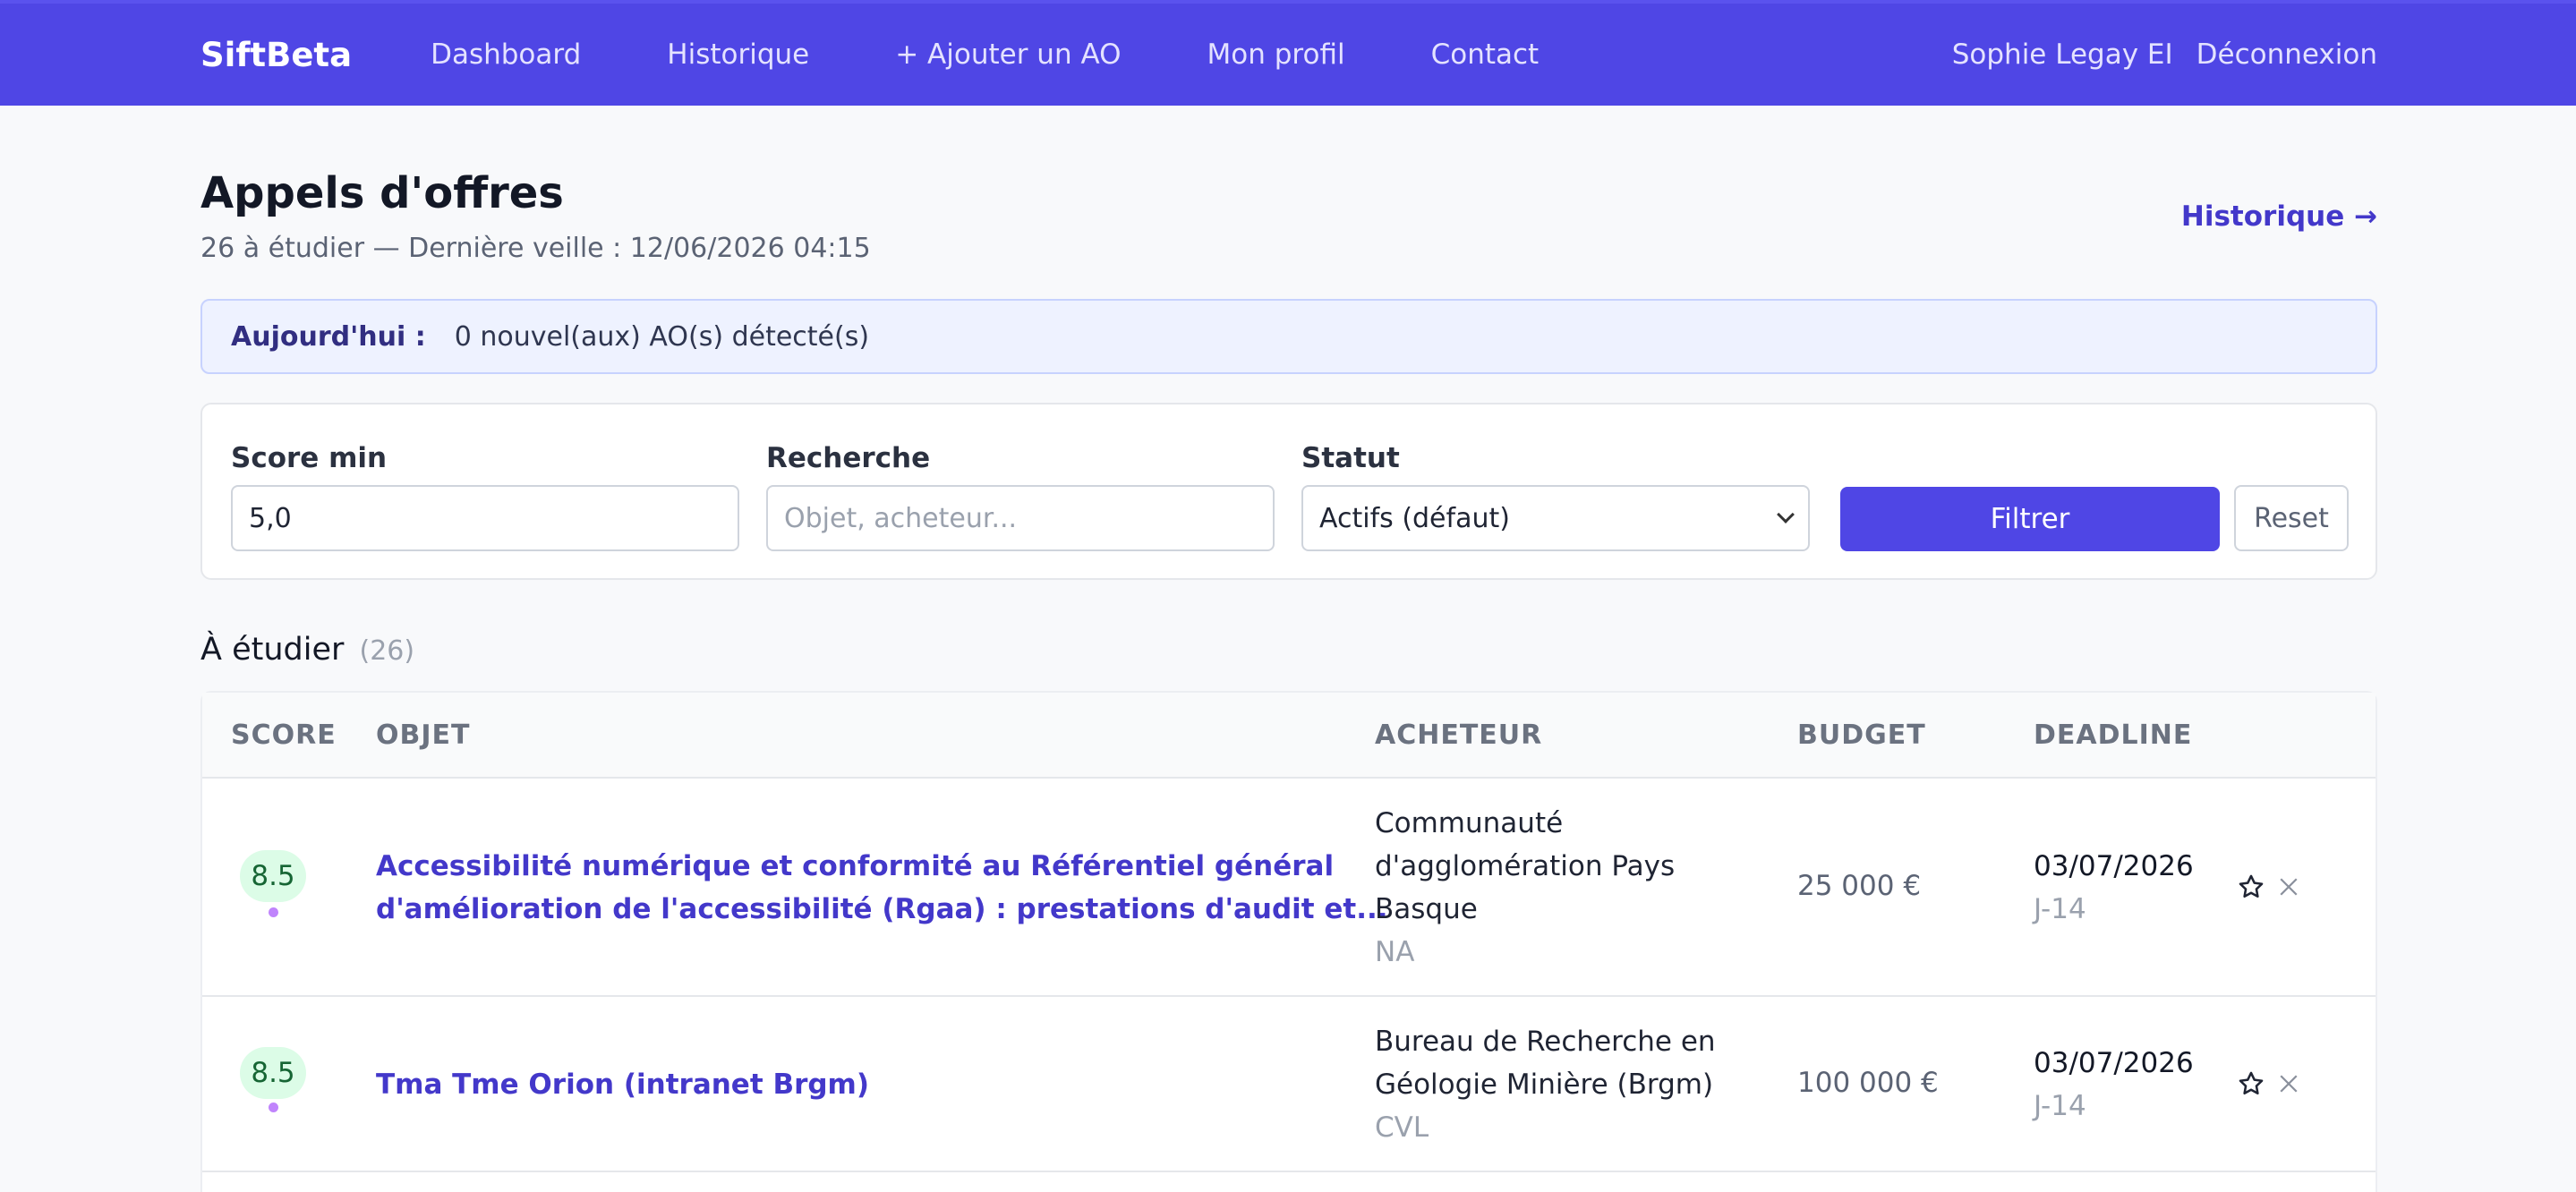 This screenshot has height=1192, width=2576. I want to click on buyer-name-line: Bureau de Recherche en, so click(1545, 1042).